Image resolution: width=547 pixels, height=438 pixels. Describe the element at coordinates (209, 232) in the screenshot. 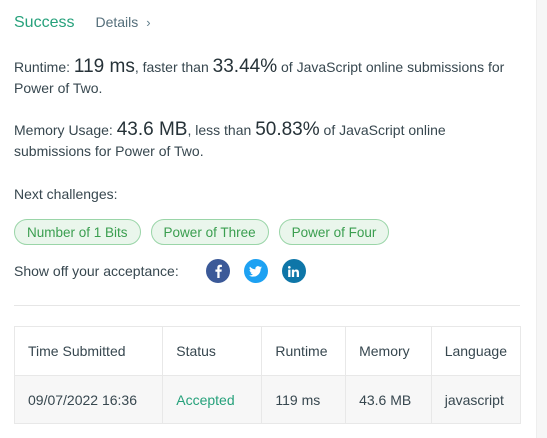

I see `challenge-chip-power-of-three: Power of Three` at that location.